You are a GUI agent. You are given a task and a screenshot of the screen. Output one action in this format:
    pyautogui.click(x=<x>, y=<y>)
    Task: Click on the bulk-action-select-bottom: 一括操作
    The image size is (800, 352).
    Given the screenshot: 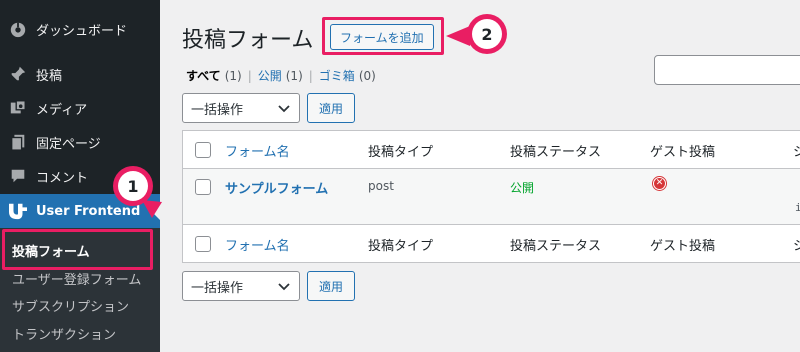 What is the action you would take?
    pyautogui.click(x=241, y=286)
    